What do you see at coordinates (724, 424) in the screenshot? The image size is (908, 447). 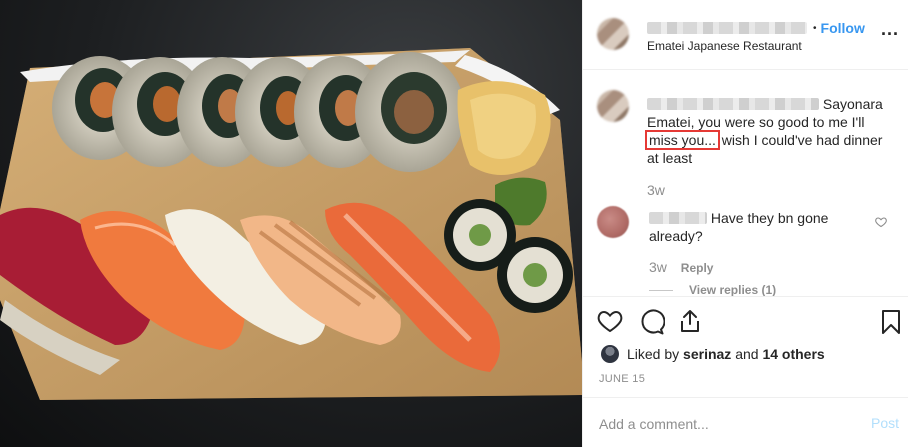 I see `comment-input` at bounding box center [724, 424].